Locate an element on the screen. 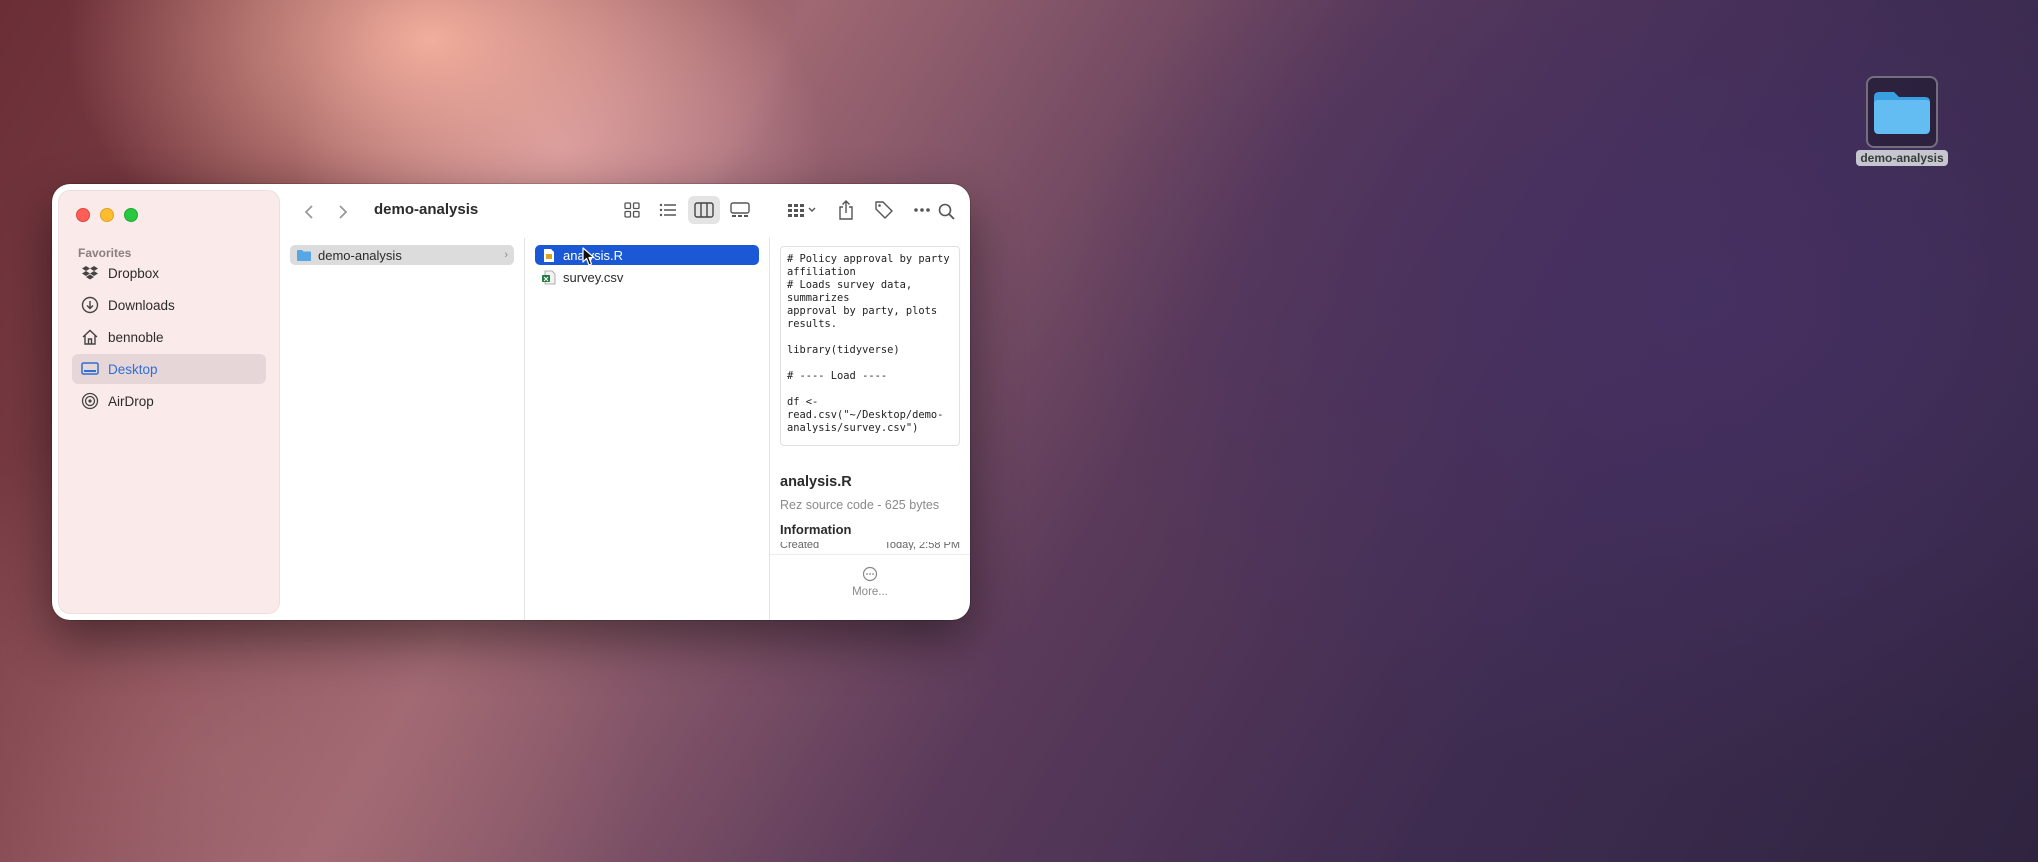 This screenshot has width=2038, height=862. preview-file-kind: Rez source code - 625 bytes is located at coordinates (860, 505).